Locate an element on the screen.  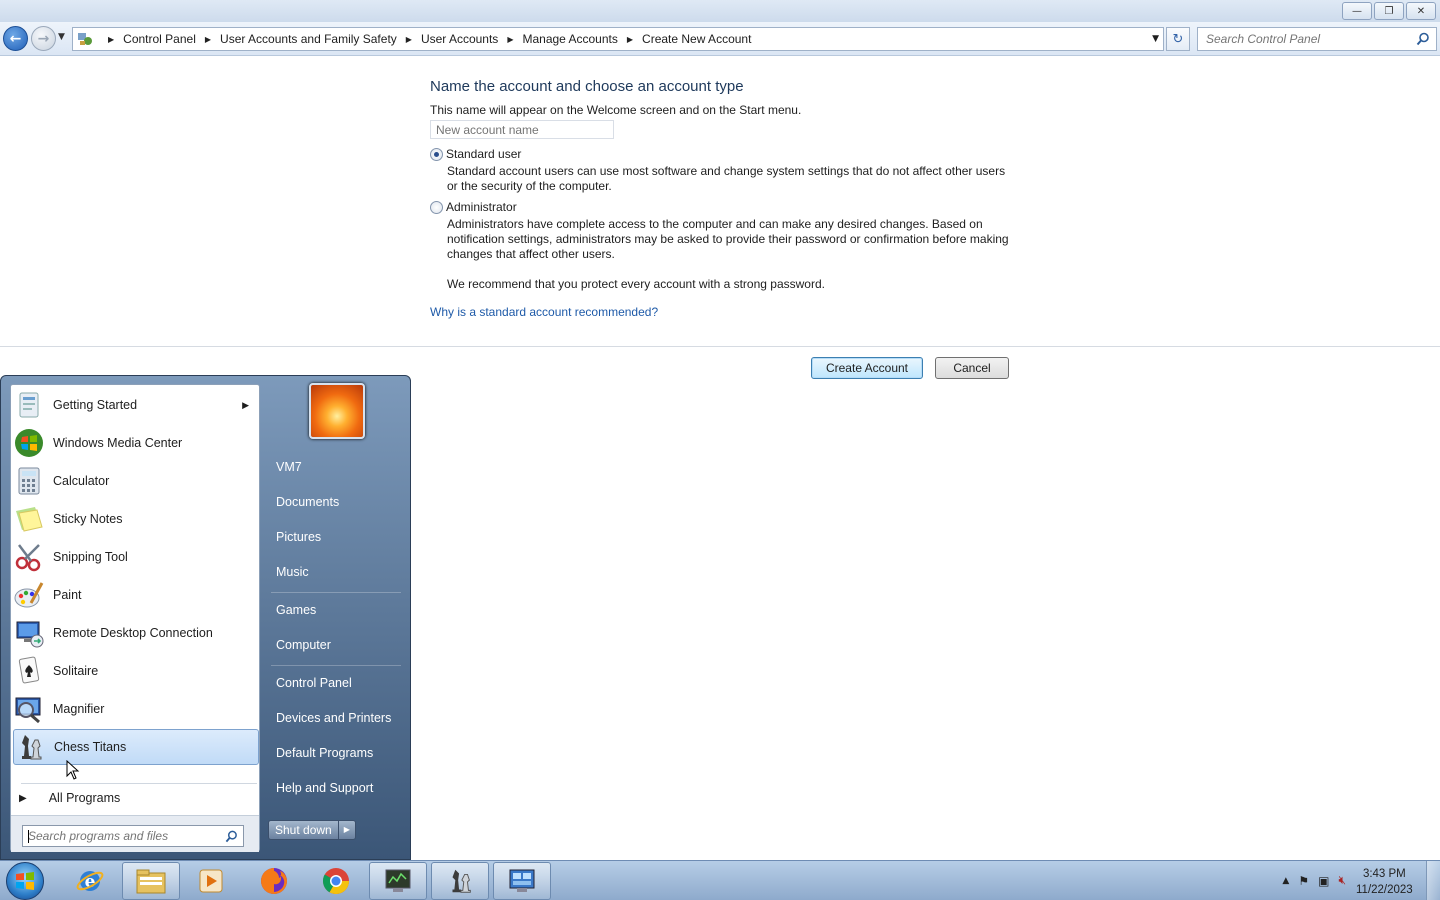
program-solitaire: Solitaire is located at coordinates (136, 671).